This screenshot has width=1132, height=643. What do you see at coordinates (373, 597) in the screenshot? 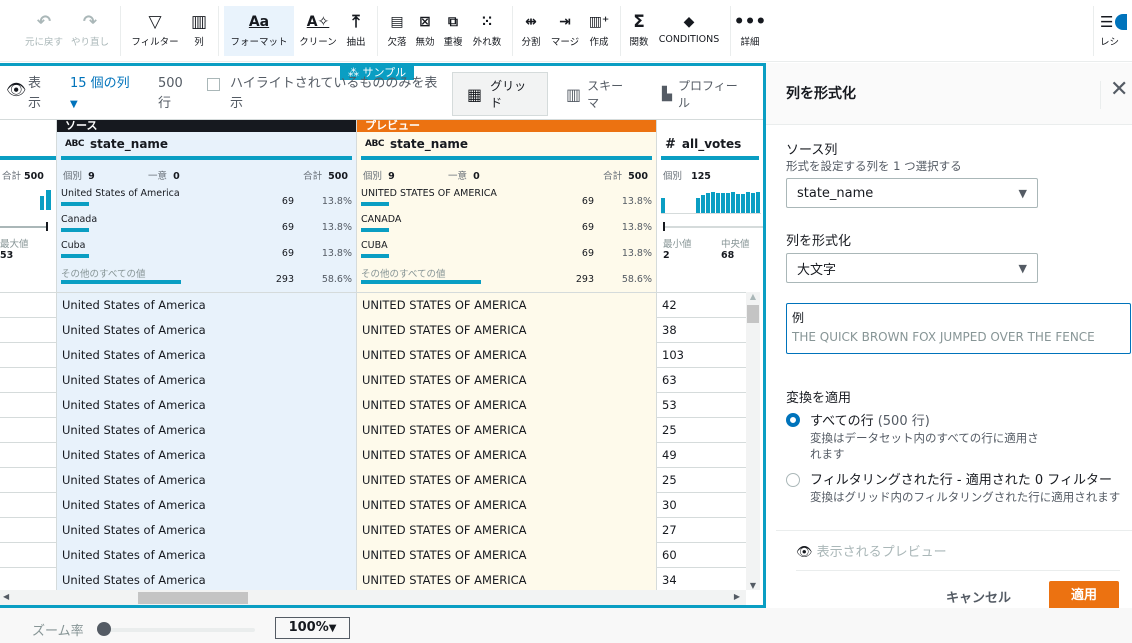
I see `horizontal-scrollbar: ◀ ▶` at bounding box center [373, 597].